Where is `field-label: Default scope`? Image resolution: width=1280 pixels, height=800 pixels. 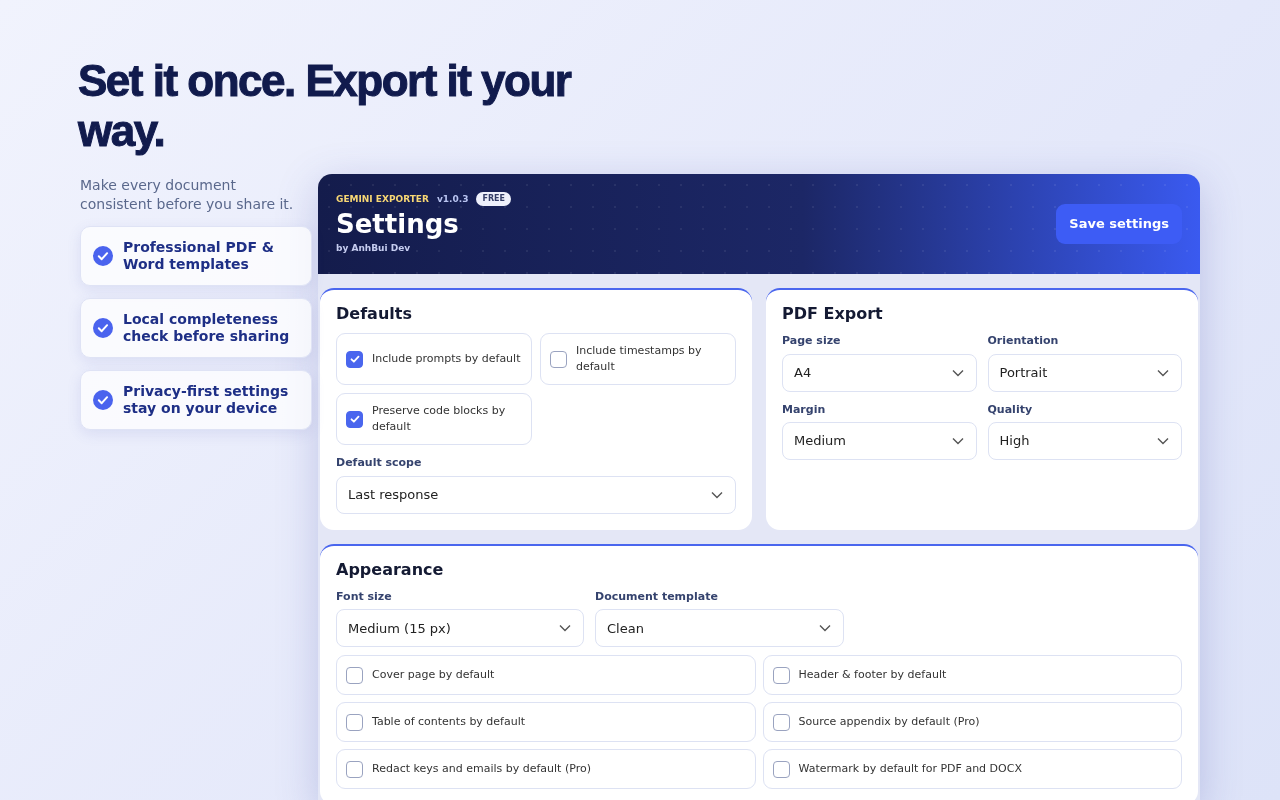
field-label: Default scope is located at coordinates (379, 463).